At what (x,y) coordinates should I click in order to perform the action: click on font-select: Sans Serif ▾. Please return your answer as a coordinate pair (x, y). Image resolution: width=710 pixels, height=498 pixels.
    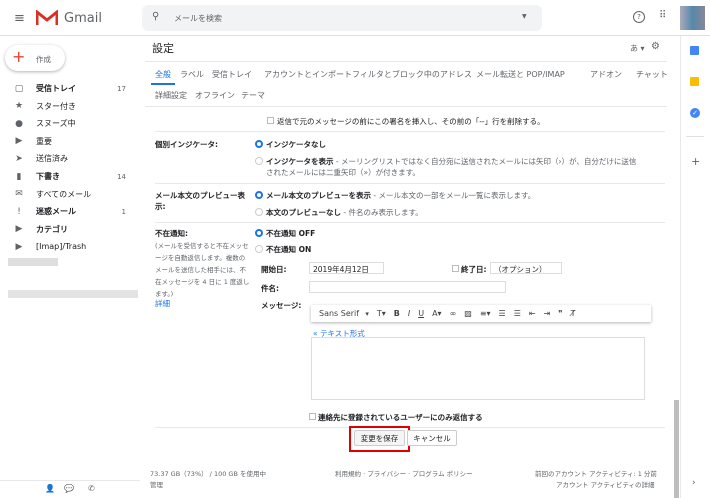
    Looking at the image, I should click on (342, 313).